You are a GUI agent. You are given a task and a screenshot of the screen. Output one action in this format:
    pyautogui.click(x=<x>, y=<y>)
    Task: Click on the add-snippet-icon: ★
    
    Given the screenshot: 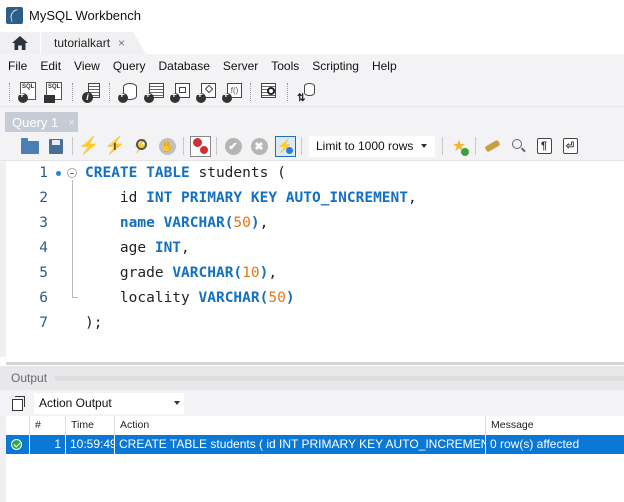 What is the action you would take?
    pyautogui.click(x=459, y=146)
    